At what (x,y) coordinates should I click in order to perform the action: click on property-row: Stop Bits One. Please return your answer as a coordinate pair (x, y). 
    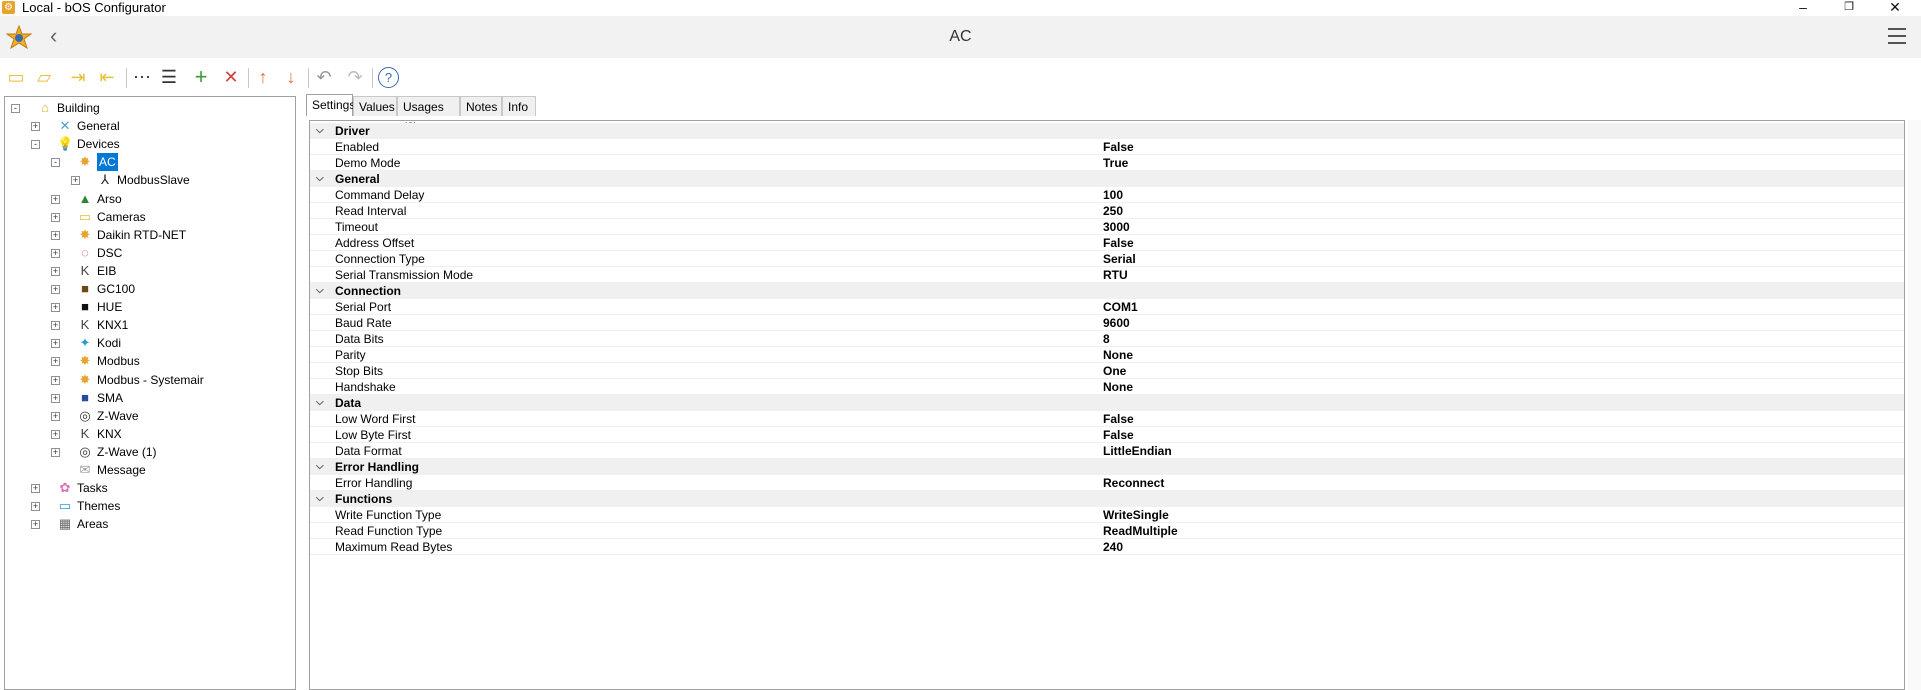
    Looking at the image, I should click on (1107, 371).